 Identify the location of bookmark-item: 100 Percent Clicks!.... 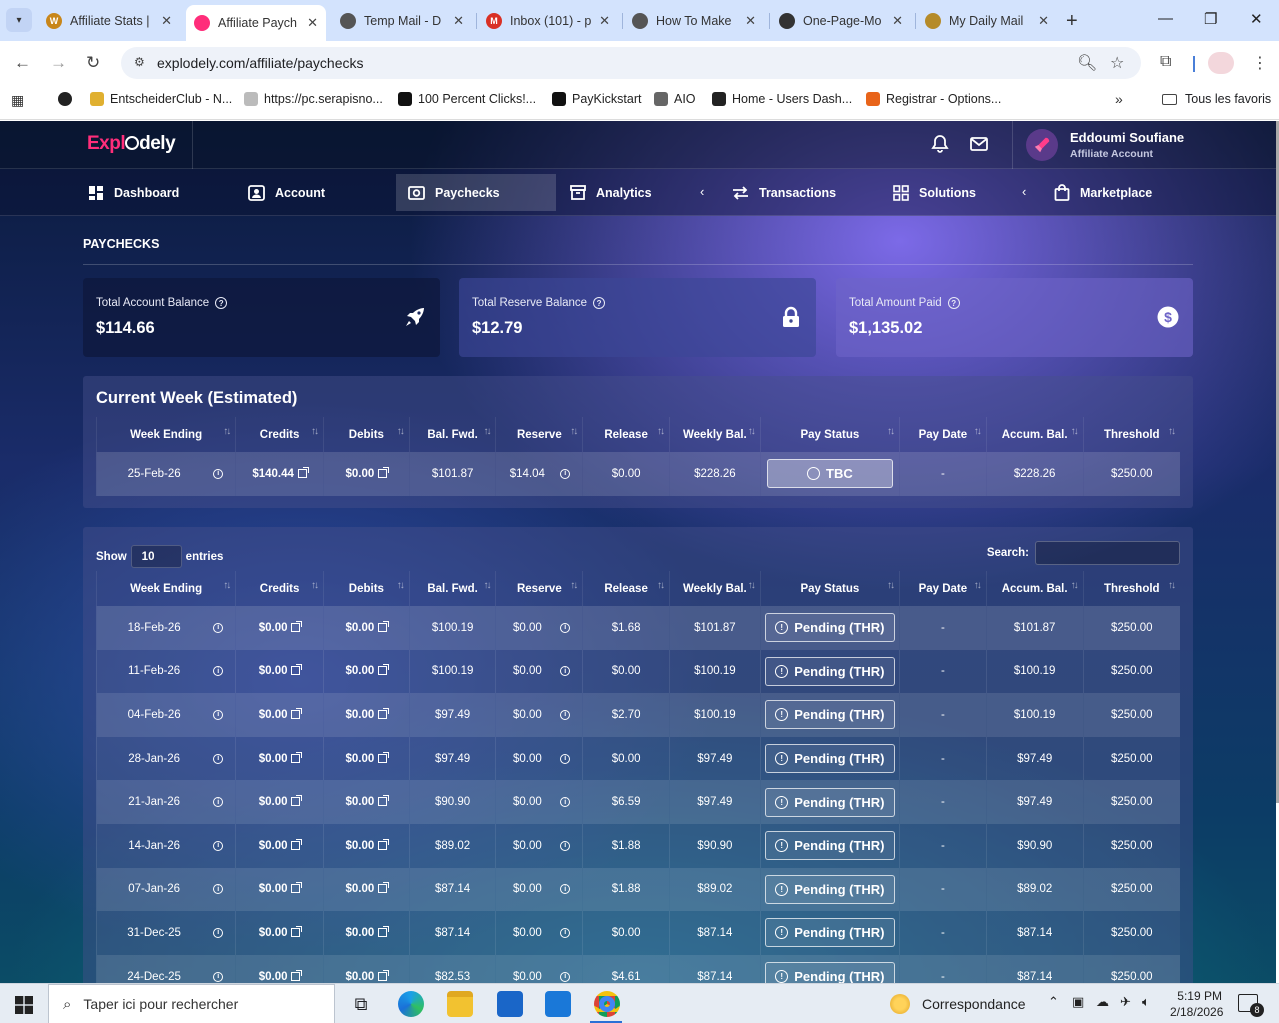
(467, 99).